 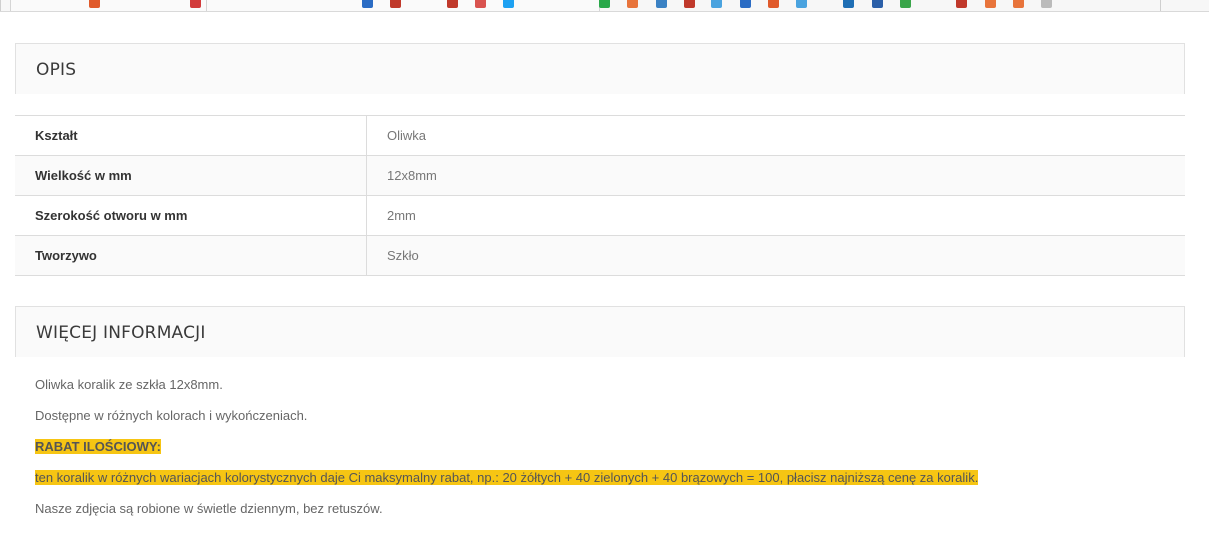 What do you see at coordinates (0, 5) in the screenshot?
I see `tab-divider` at bounding box center [0, 5].